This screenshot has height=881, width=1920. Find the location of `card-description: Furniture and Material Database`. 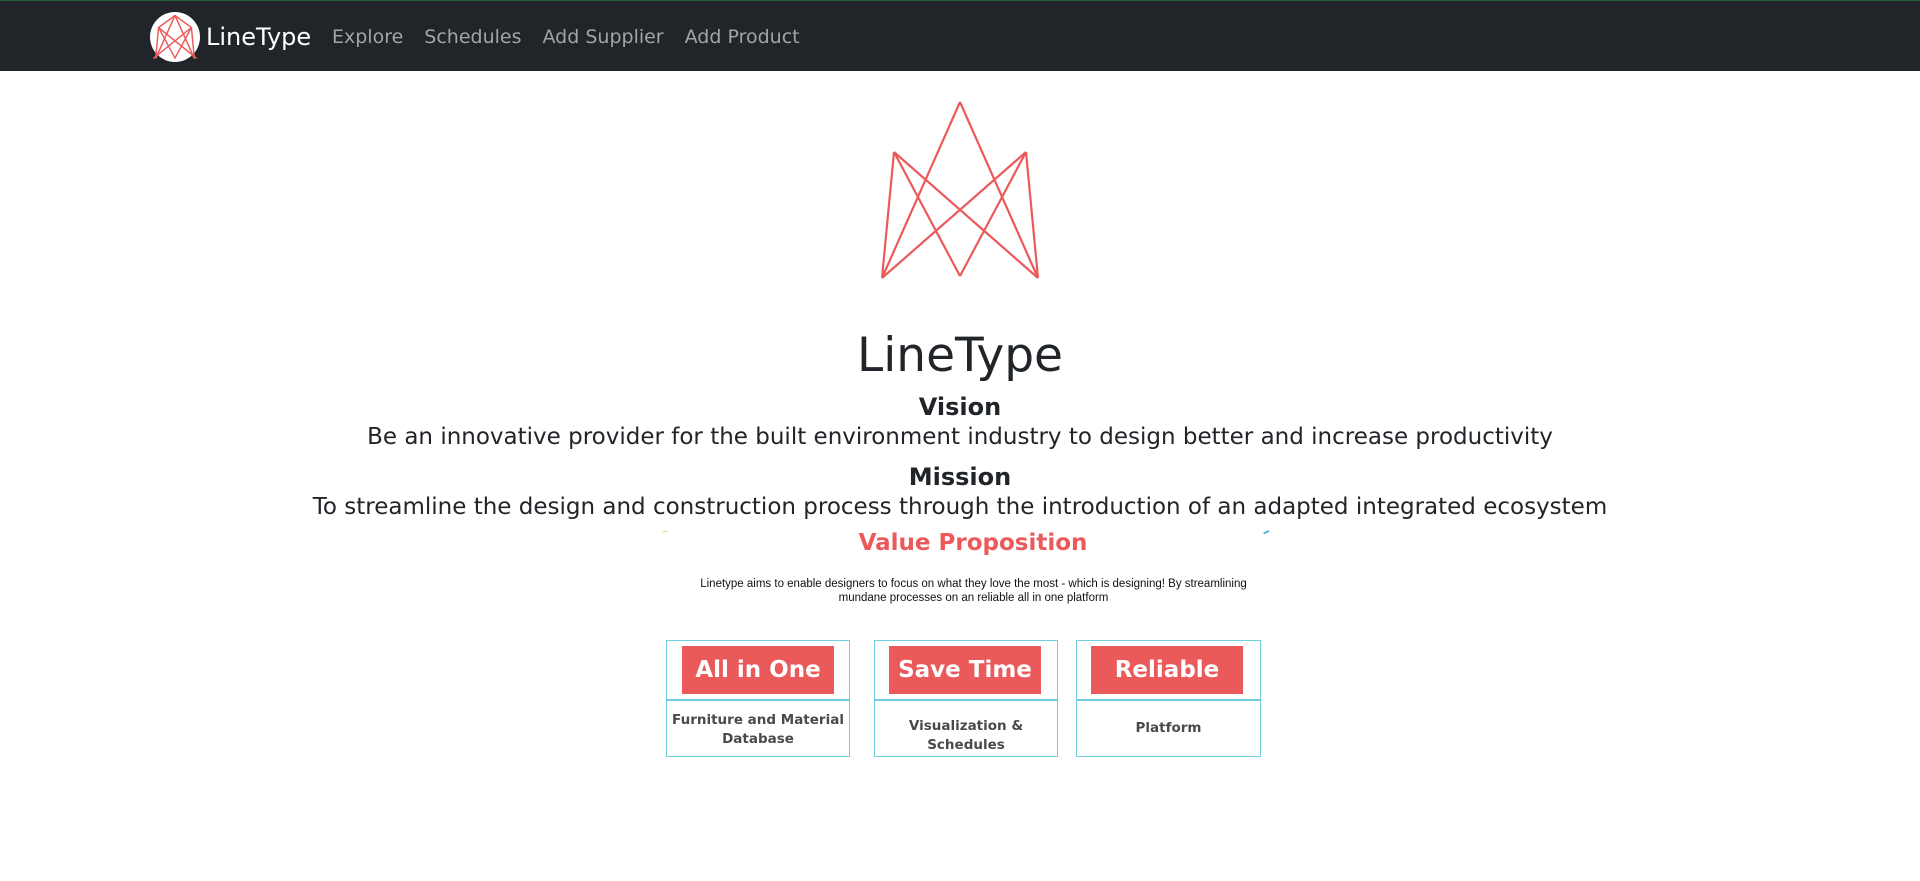

card-description: Furniture and Material Database is located at coordinates (758, 729).